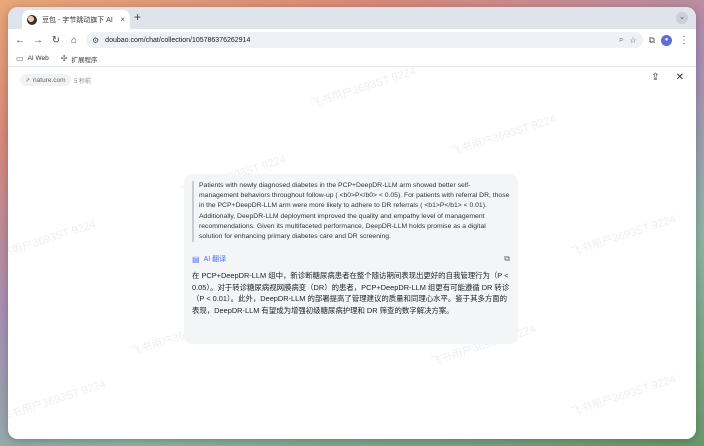  I want to click on back-arrow-icon: ←, so click(20, 40).